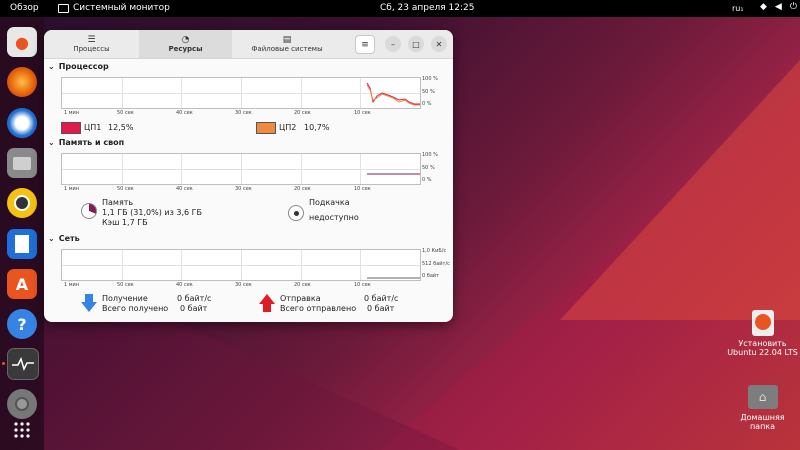  I want to click on maximize-button: □, so click(416, 44).